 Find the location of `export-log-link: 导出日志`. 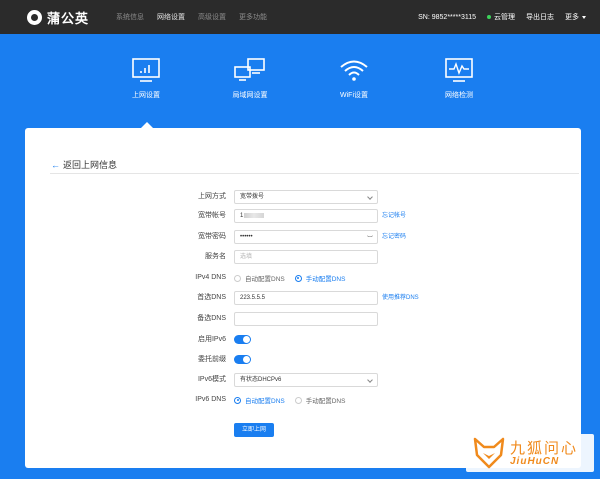

export-log-link: 导出日志 is located at coordinates (540, 17).